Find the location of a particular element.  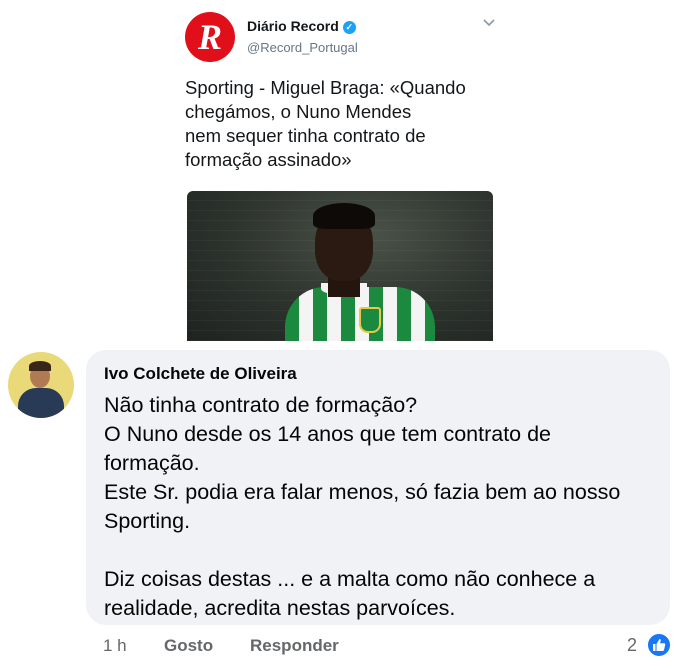

player-hair is located at coordinates (344, 216).